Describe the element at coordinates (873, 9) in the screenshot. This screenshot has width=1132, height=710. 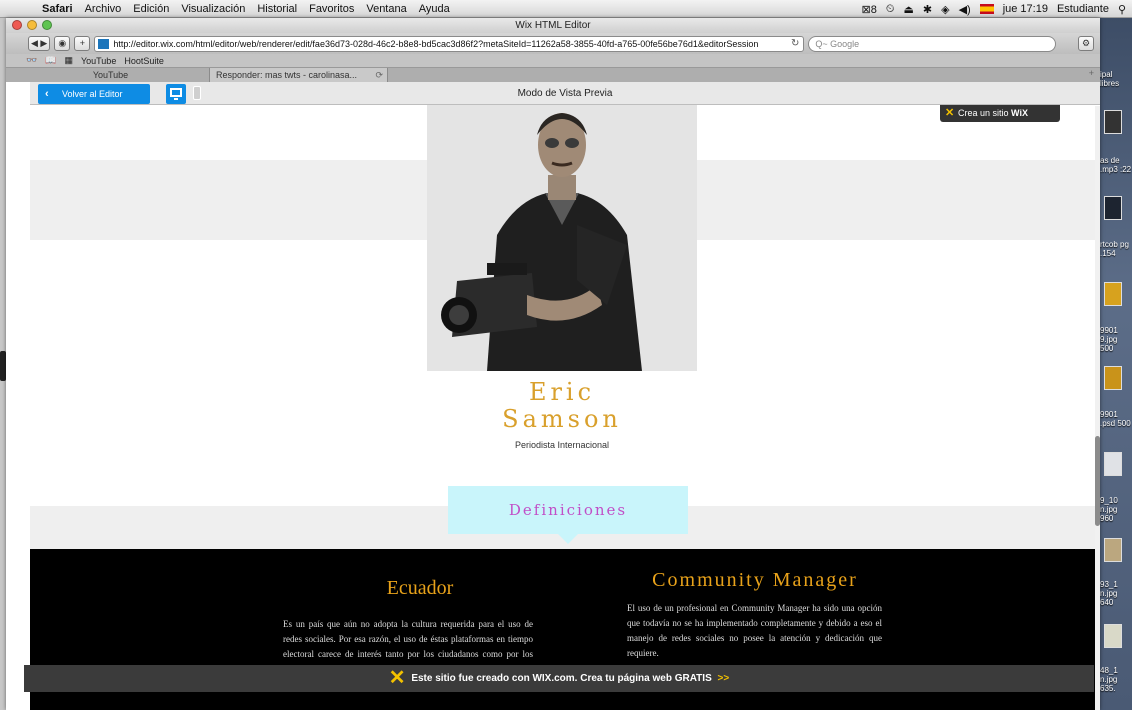
I see `input-indicator: 8` at that location.